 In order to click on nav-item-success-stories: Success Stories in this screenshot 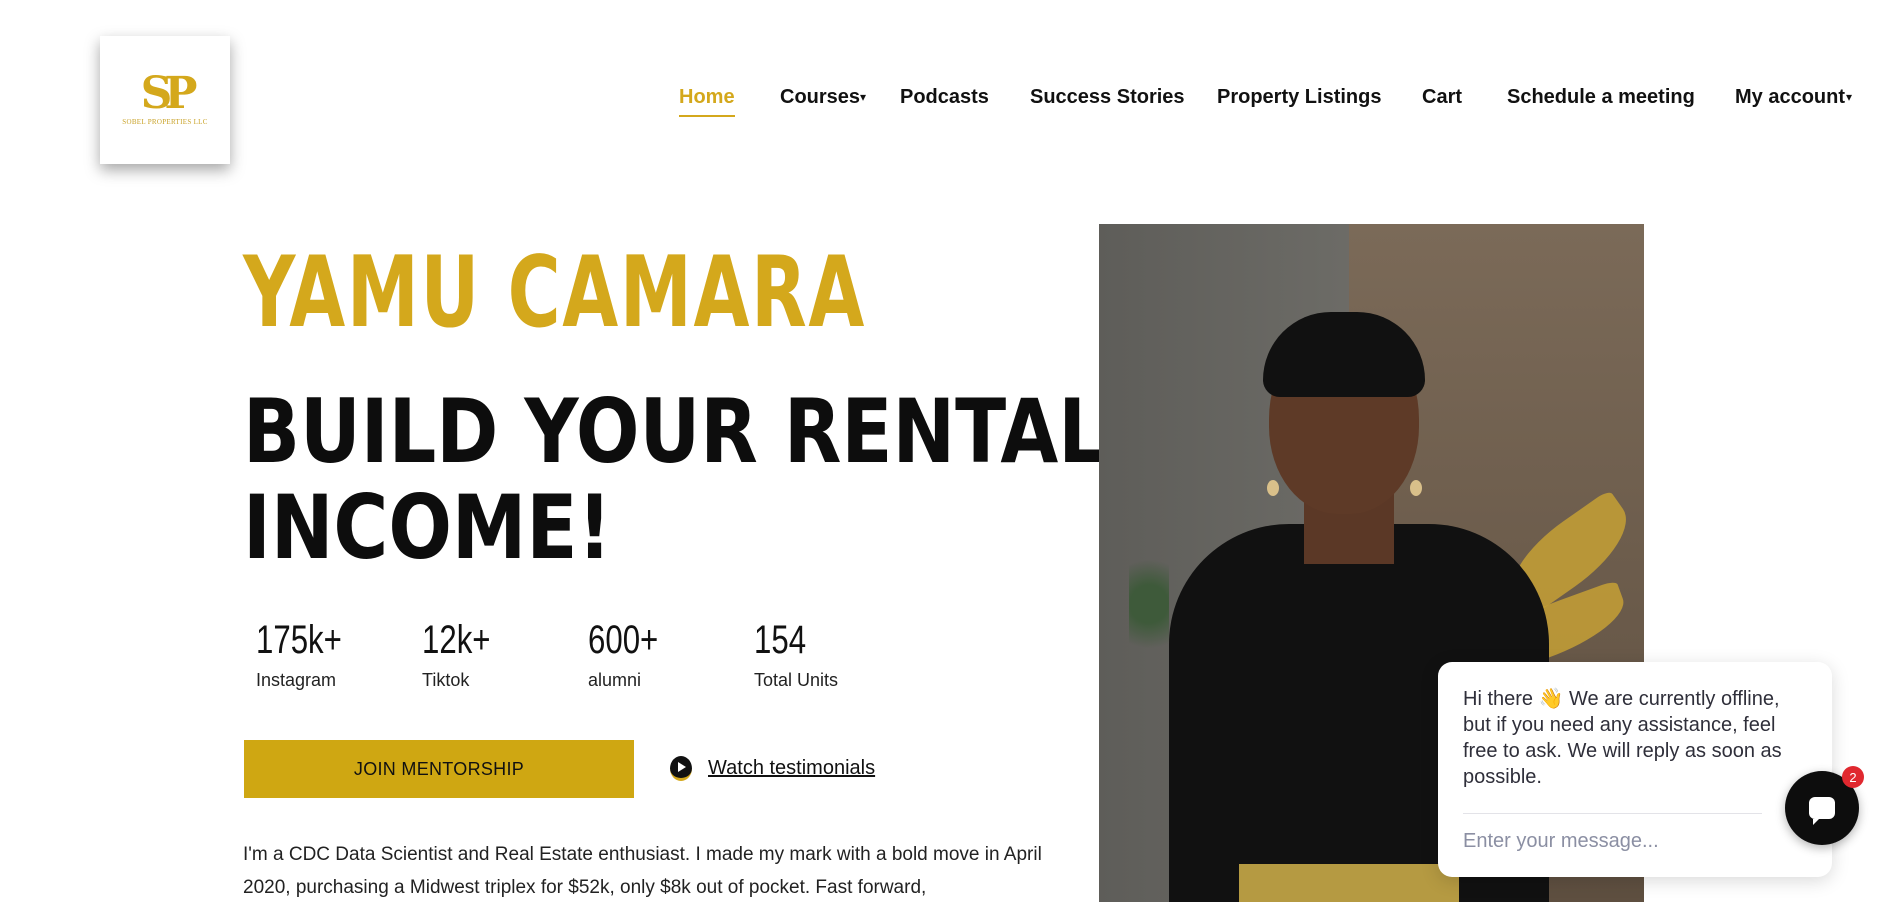, I will do `click(1107, 97)`.